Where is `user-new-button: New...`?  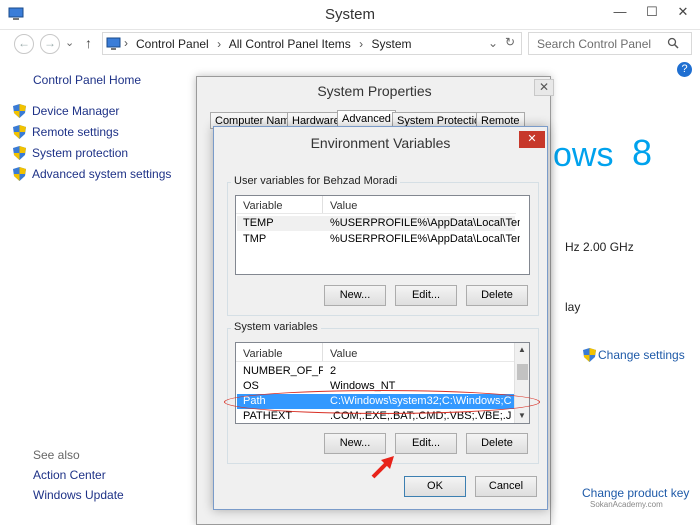
user-new-button: New... is located at coordinates (355, 295).